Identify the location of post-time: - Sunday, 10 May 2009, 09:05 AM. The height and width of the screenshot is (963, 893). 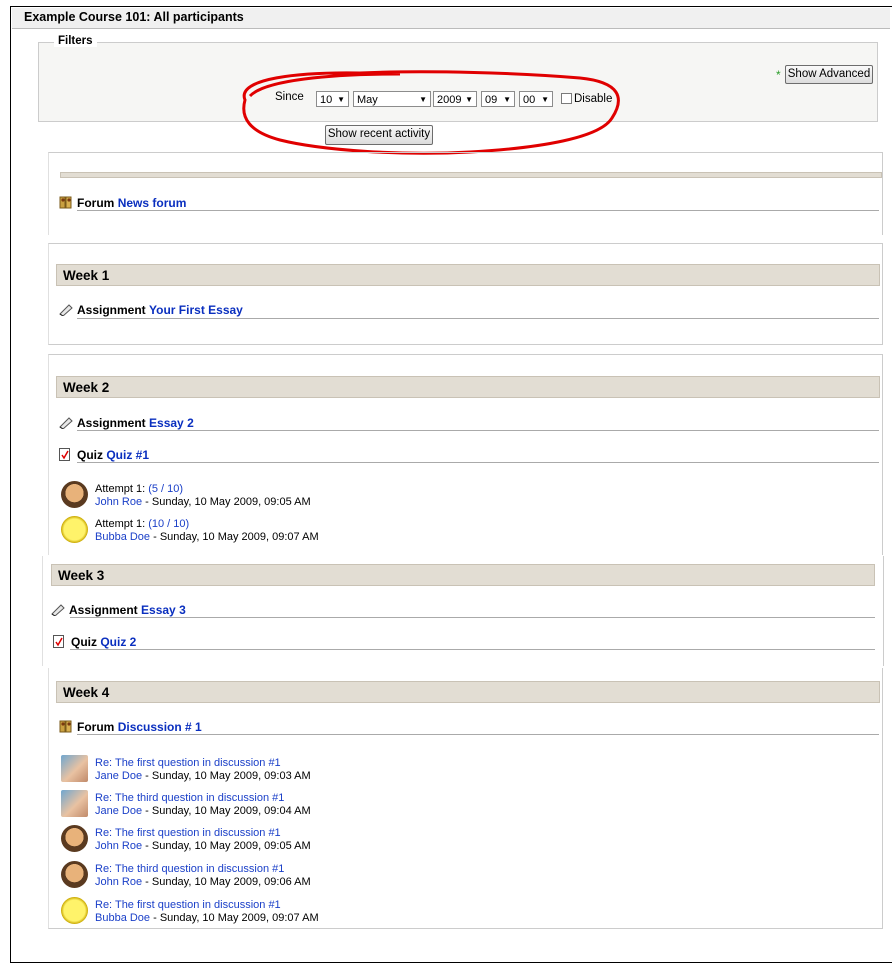
(226, 845).